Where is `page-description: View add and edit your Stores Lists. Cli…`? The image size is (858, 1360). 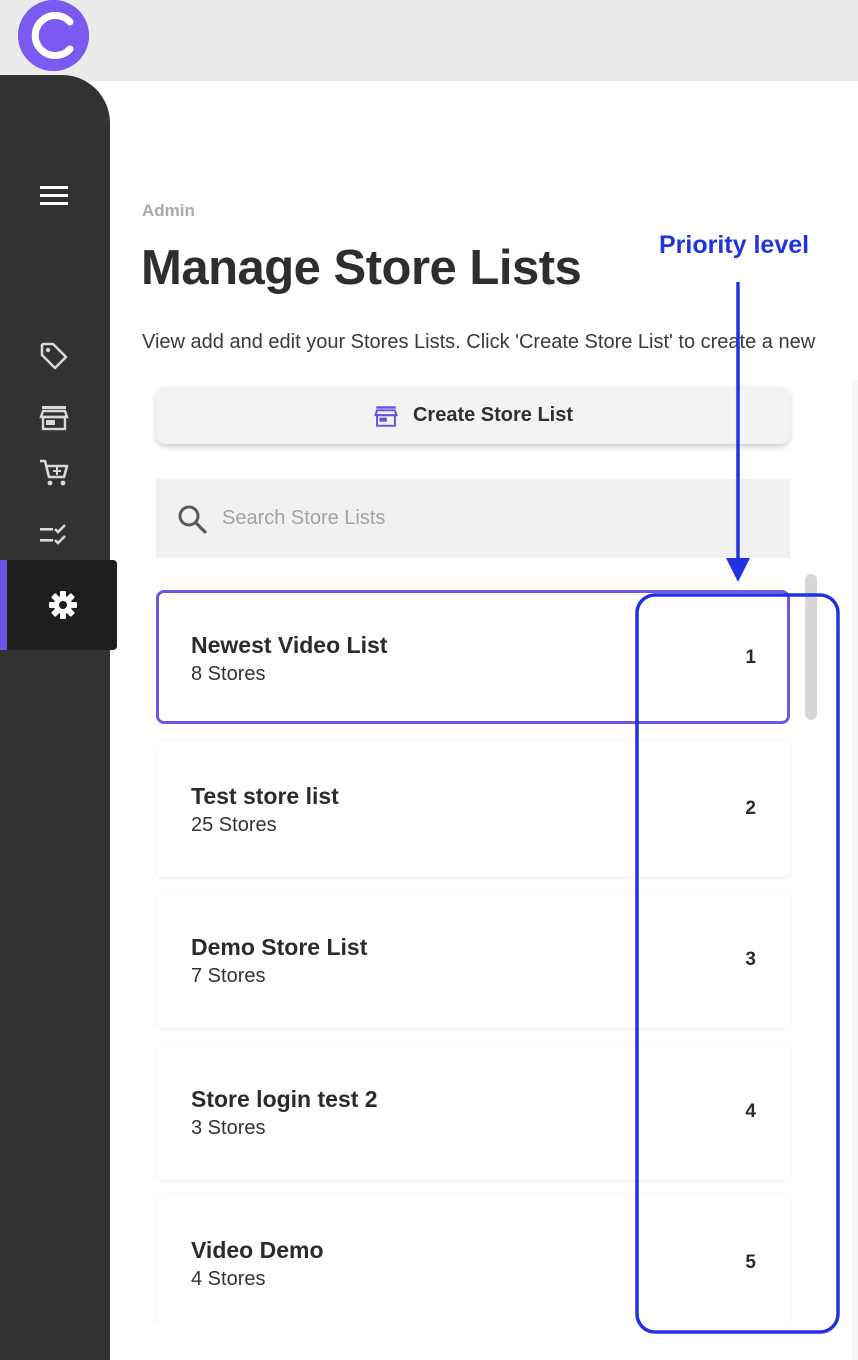 page-description: View add and edit your Stores Lists. Cli… is located at coordinates (479, 342).